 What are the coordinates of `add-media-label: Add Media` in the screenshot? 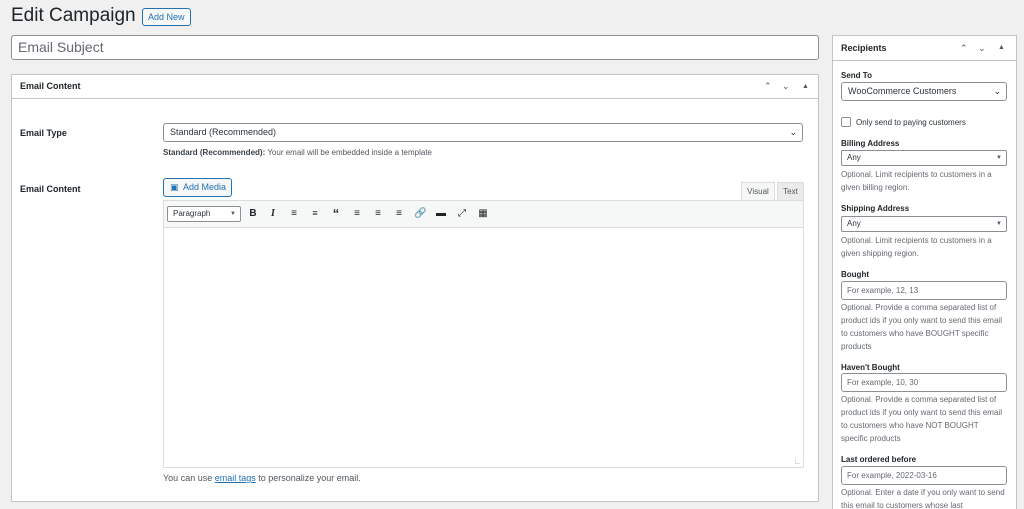 It's located at (205, 187).